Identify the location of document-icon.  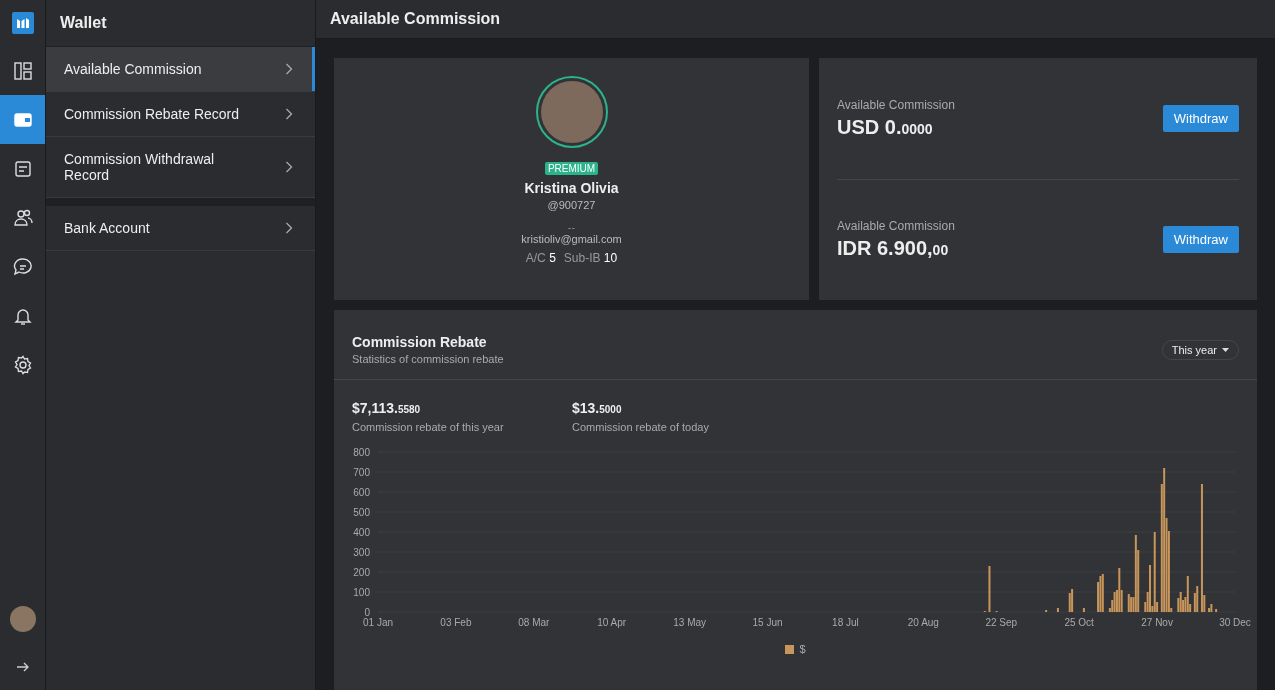
(22, 168).